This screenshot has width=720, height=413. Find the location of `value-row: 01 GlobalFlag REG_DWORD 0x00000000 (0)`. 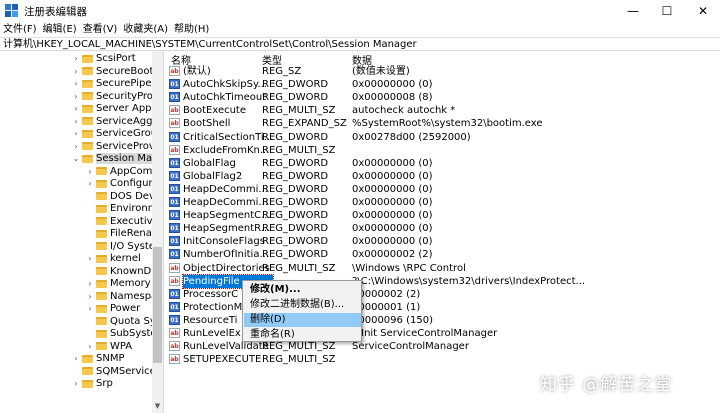

value-row: 01 GlobalFlag REG_DWORD 0x00000000 (0) is located at coordinates (443, 163).